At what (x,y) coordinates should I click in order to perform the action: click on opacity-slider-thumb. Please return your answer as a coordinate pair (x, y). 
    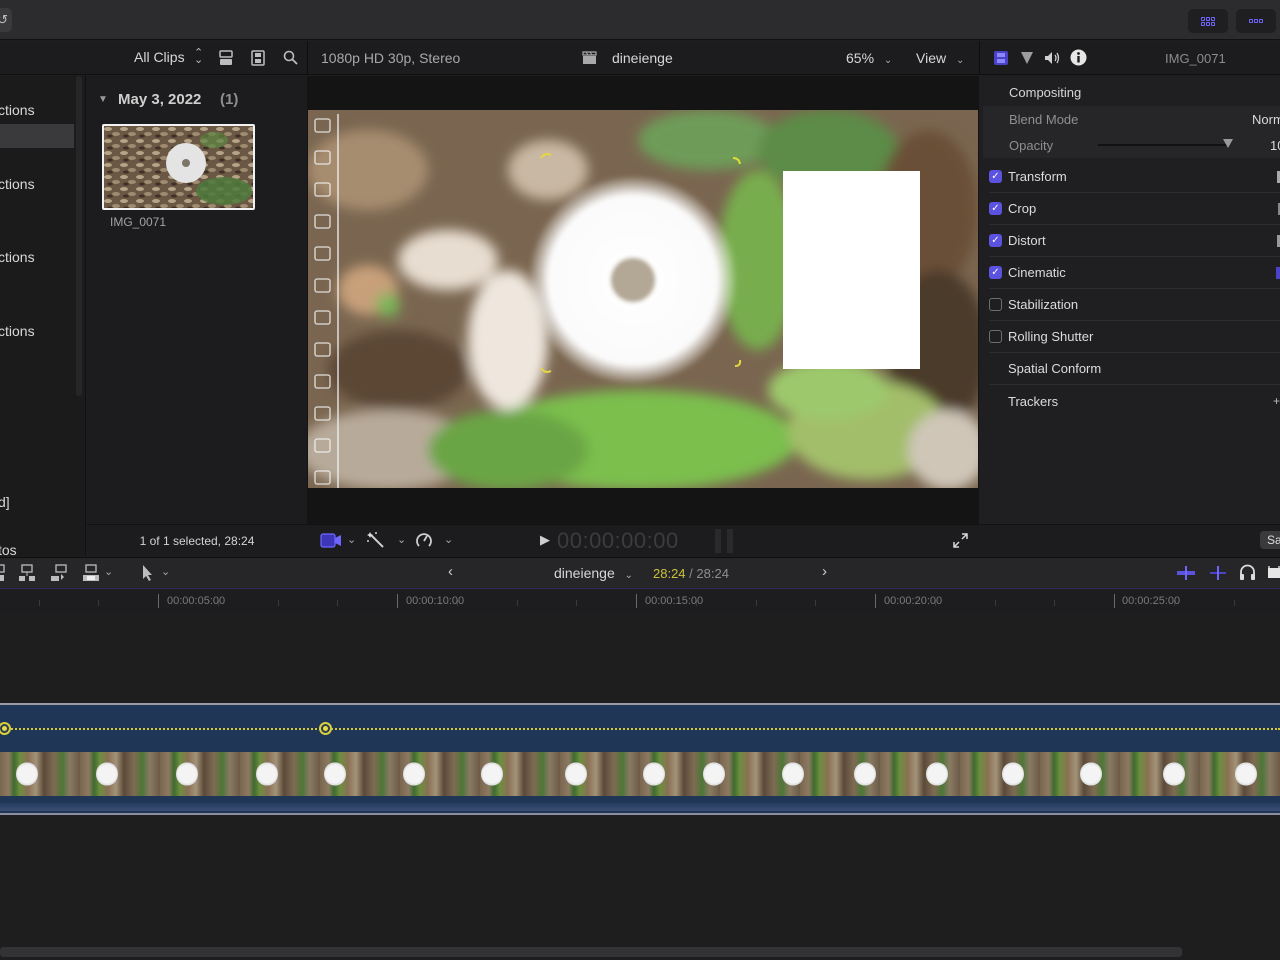
    Looking at the image, I should click on (1228, 143).